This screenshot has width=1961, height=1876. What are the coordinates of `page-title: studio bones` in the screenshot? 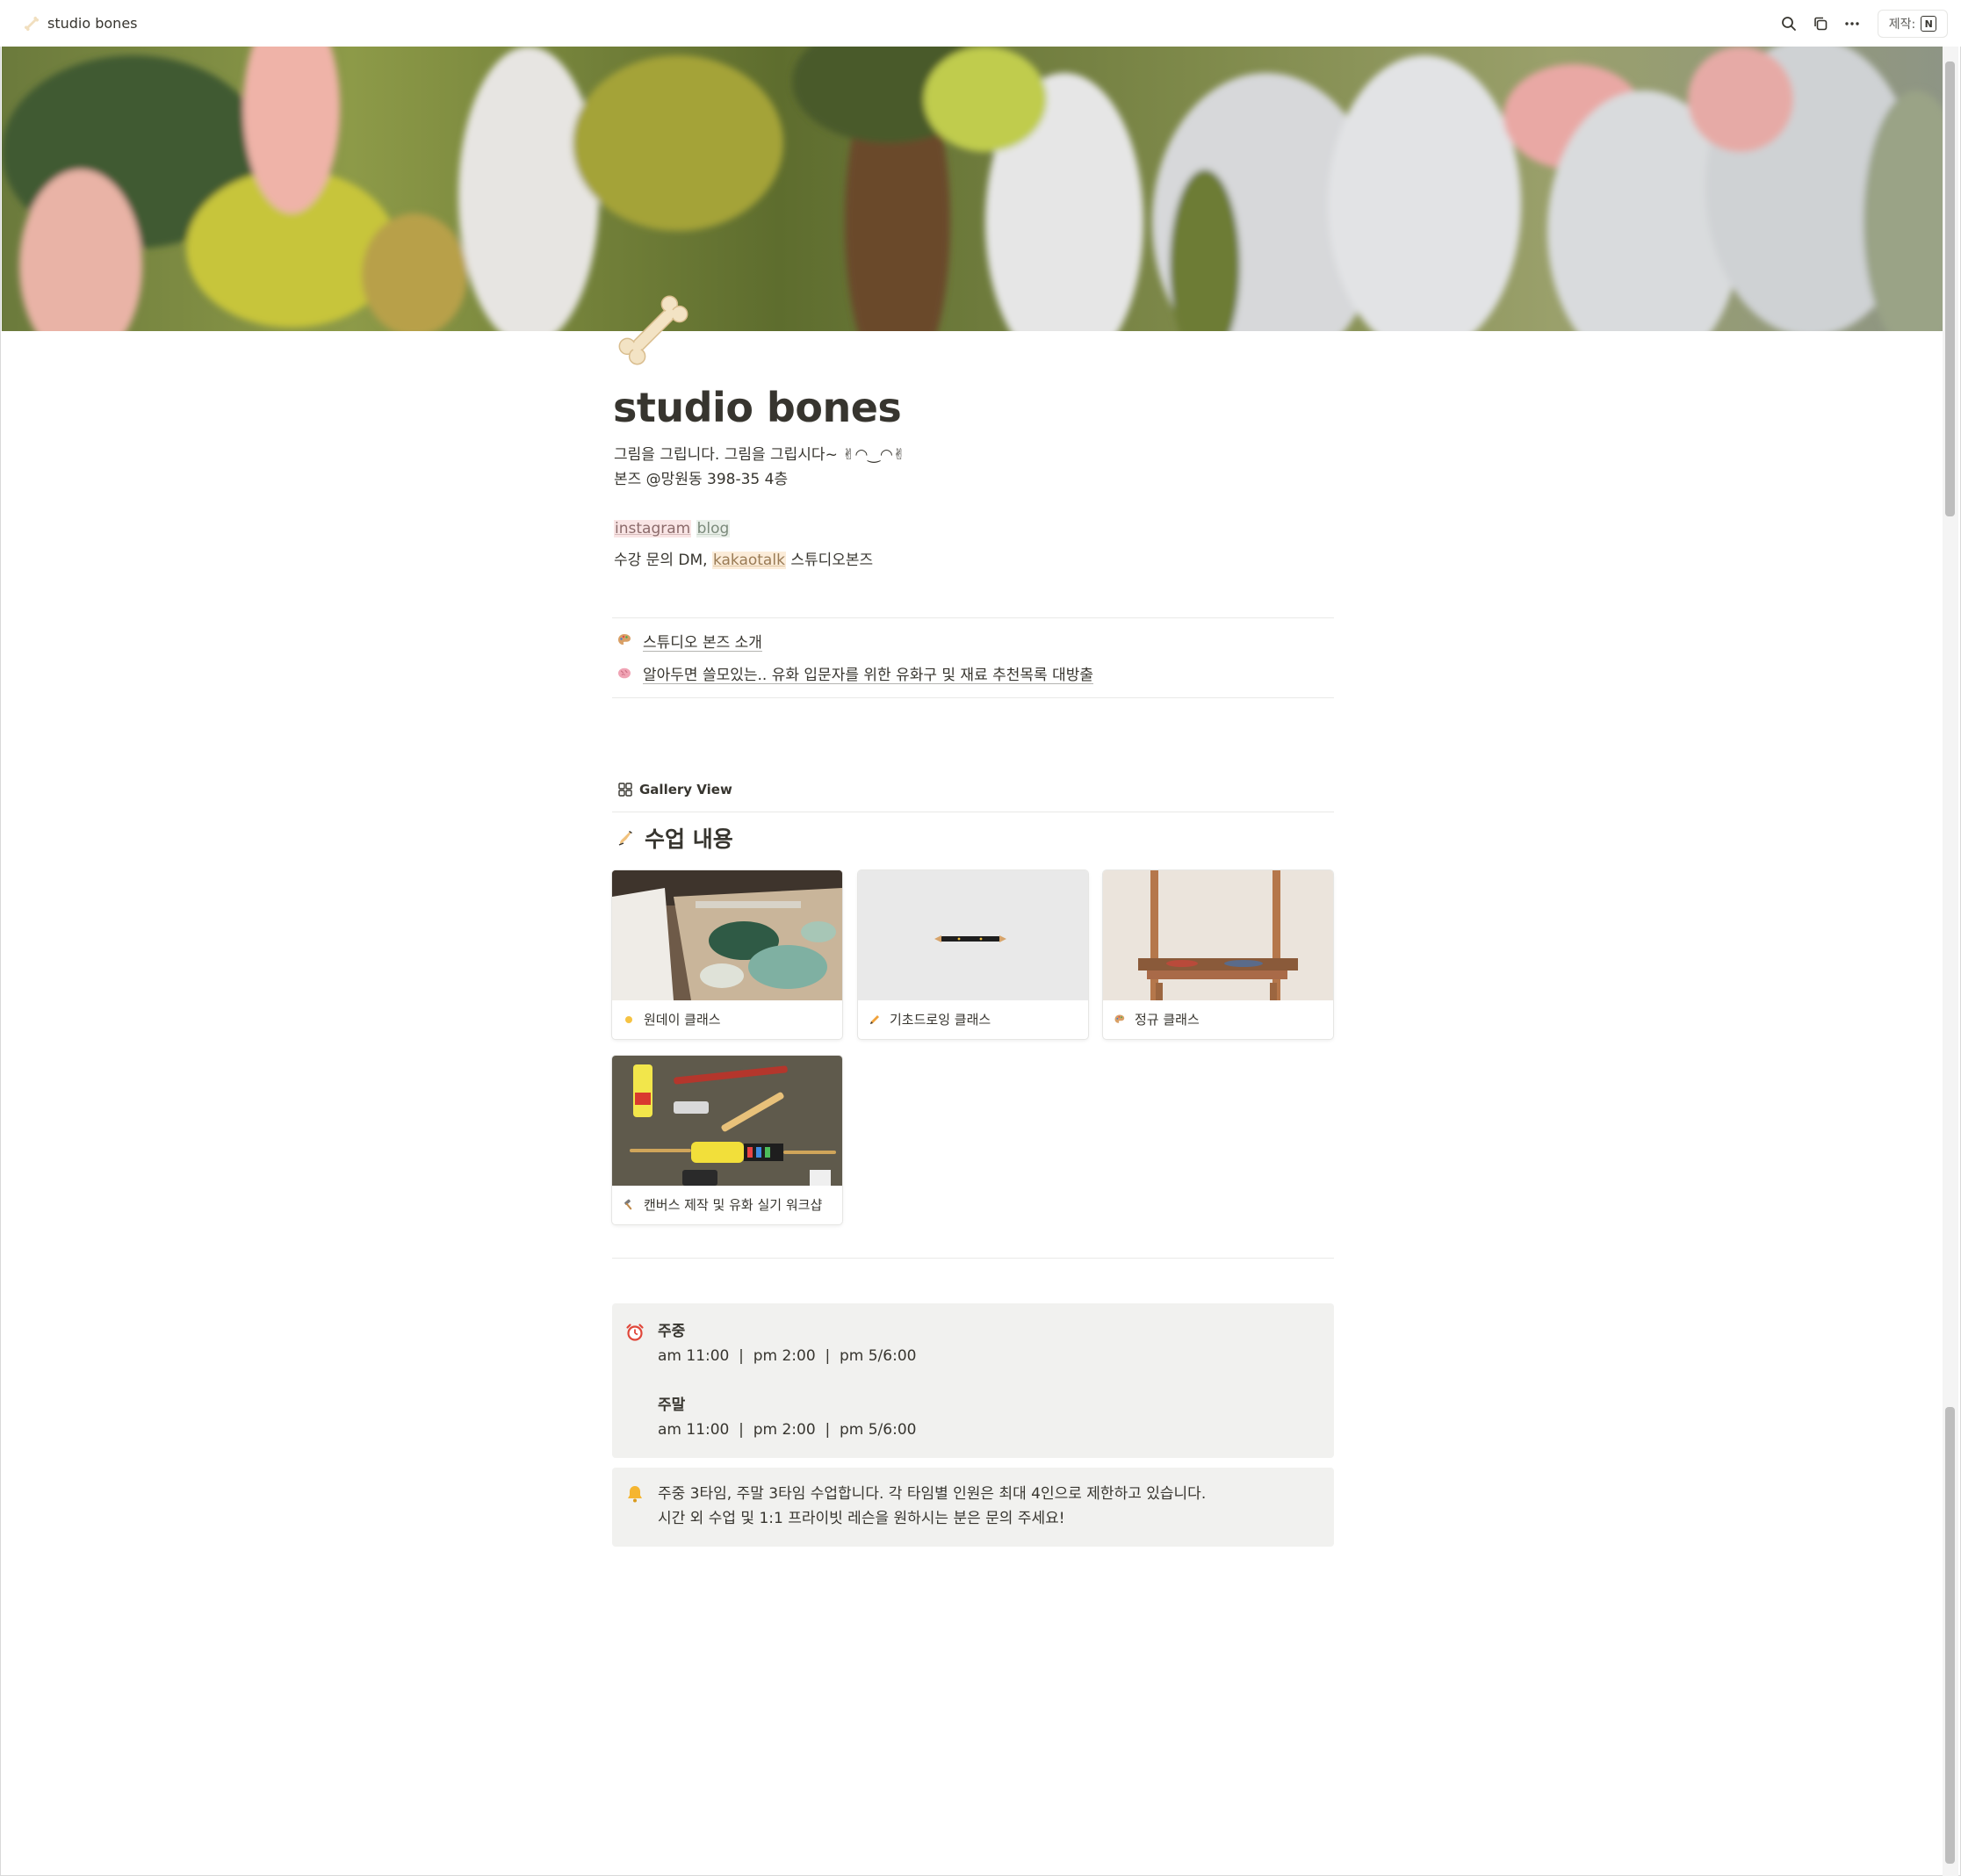 It's located at (757, 407).